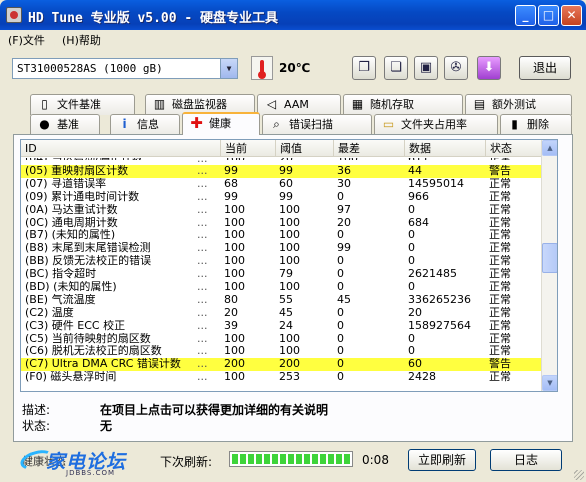 The width and height of the screenshot is (586, 482). What do you see at coordinates (396, 68) in the screenshot?
I see `copy-screenshot-button: ❏` at bounding box center [396, 68].